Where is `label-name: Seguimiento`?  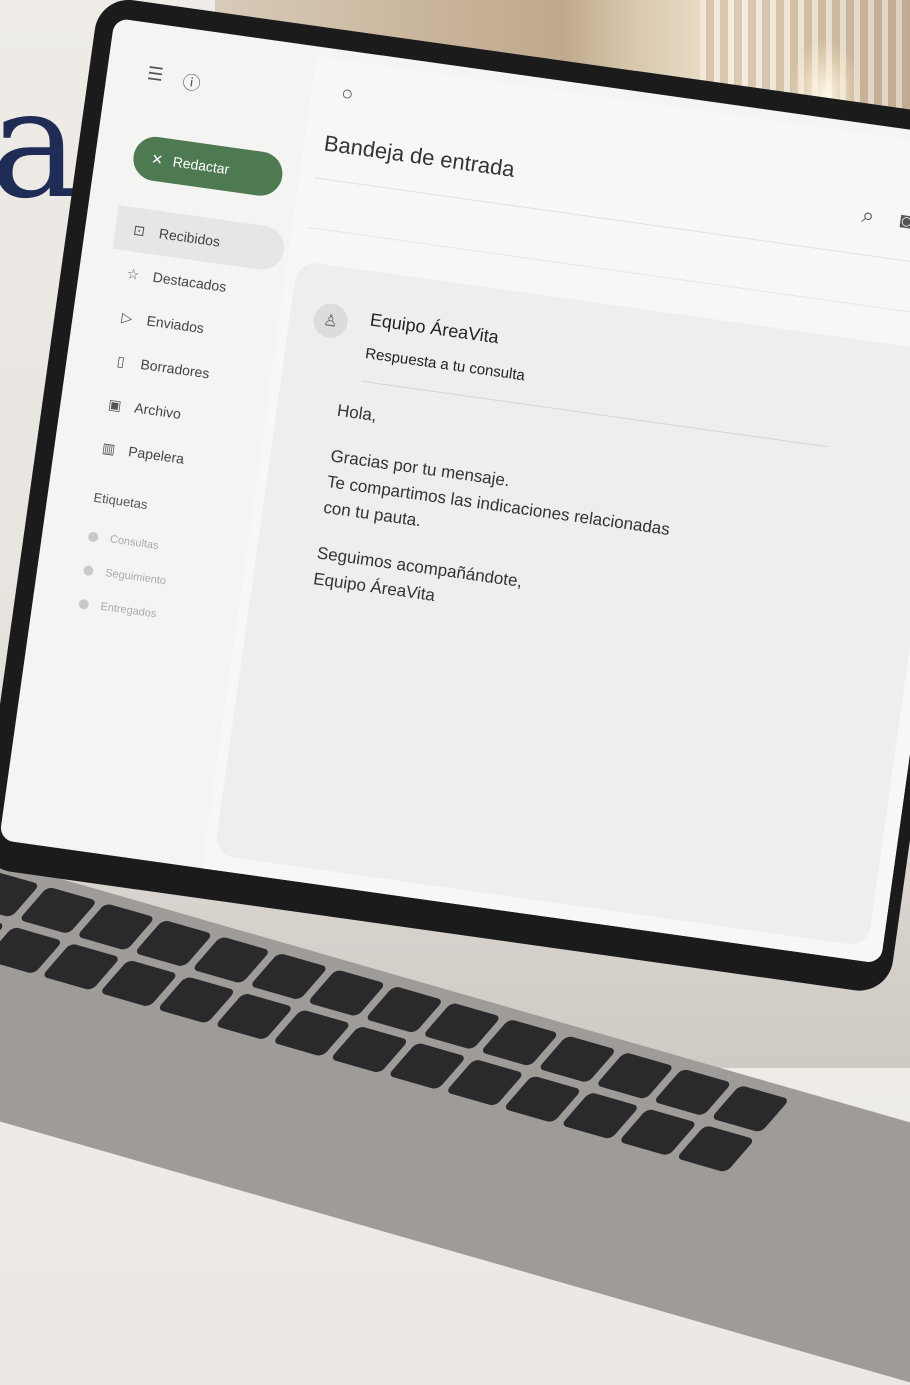 label-name: Seguimiento is located at coordinates (135, 577).